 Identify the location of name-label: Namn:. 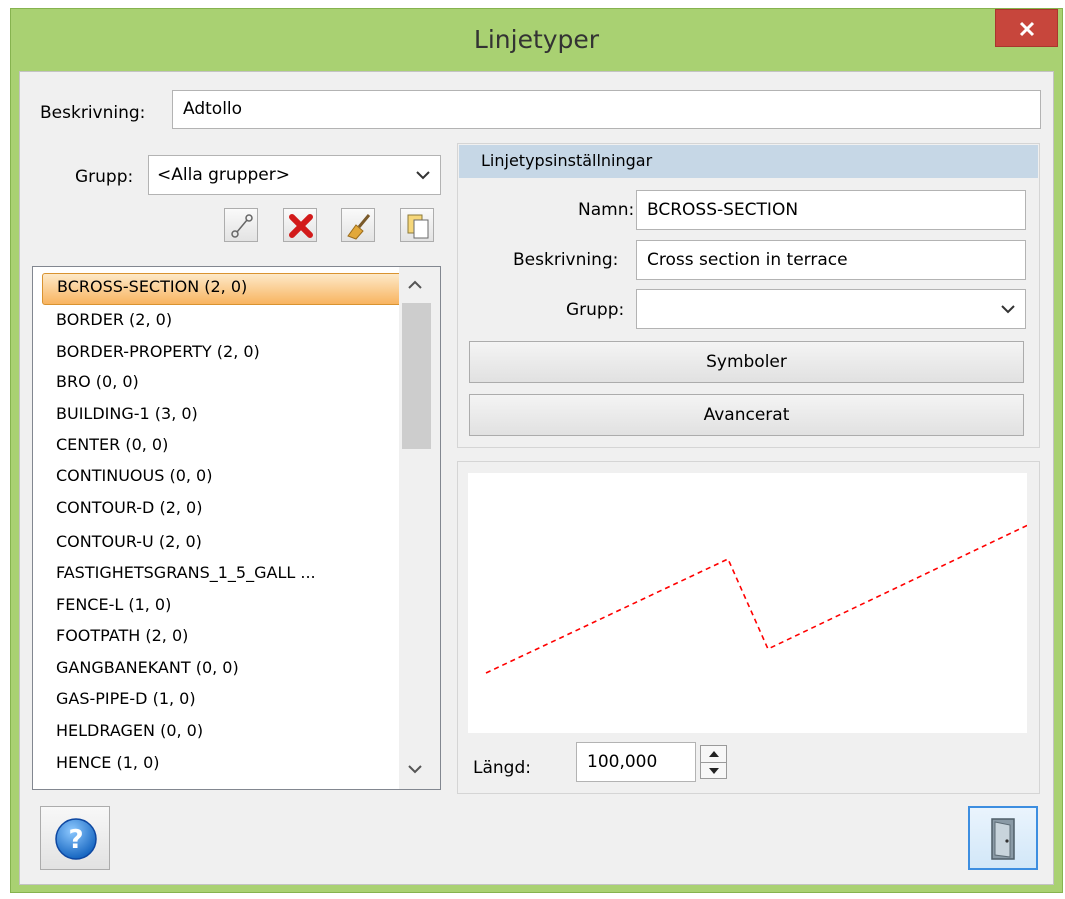
(606, 210).